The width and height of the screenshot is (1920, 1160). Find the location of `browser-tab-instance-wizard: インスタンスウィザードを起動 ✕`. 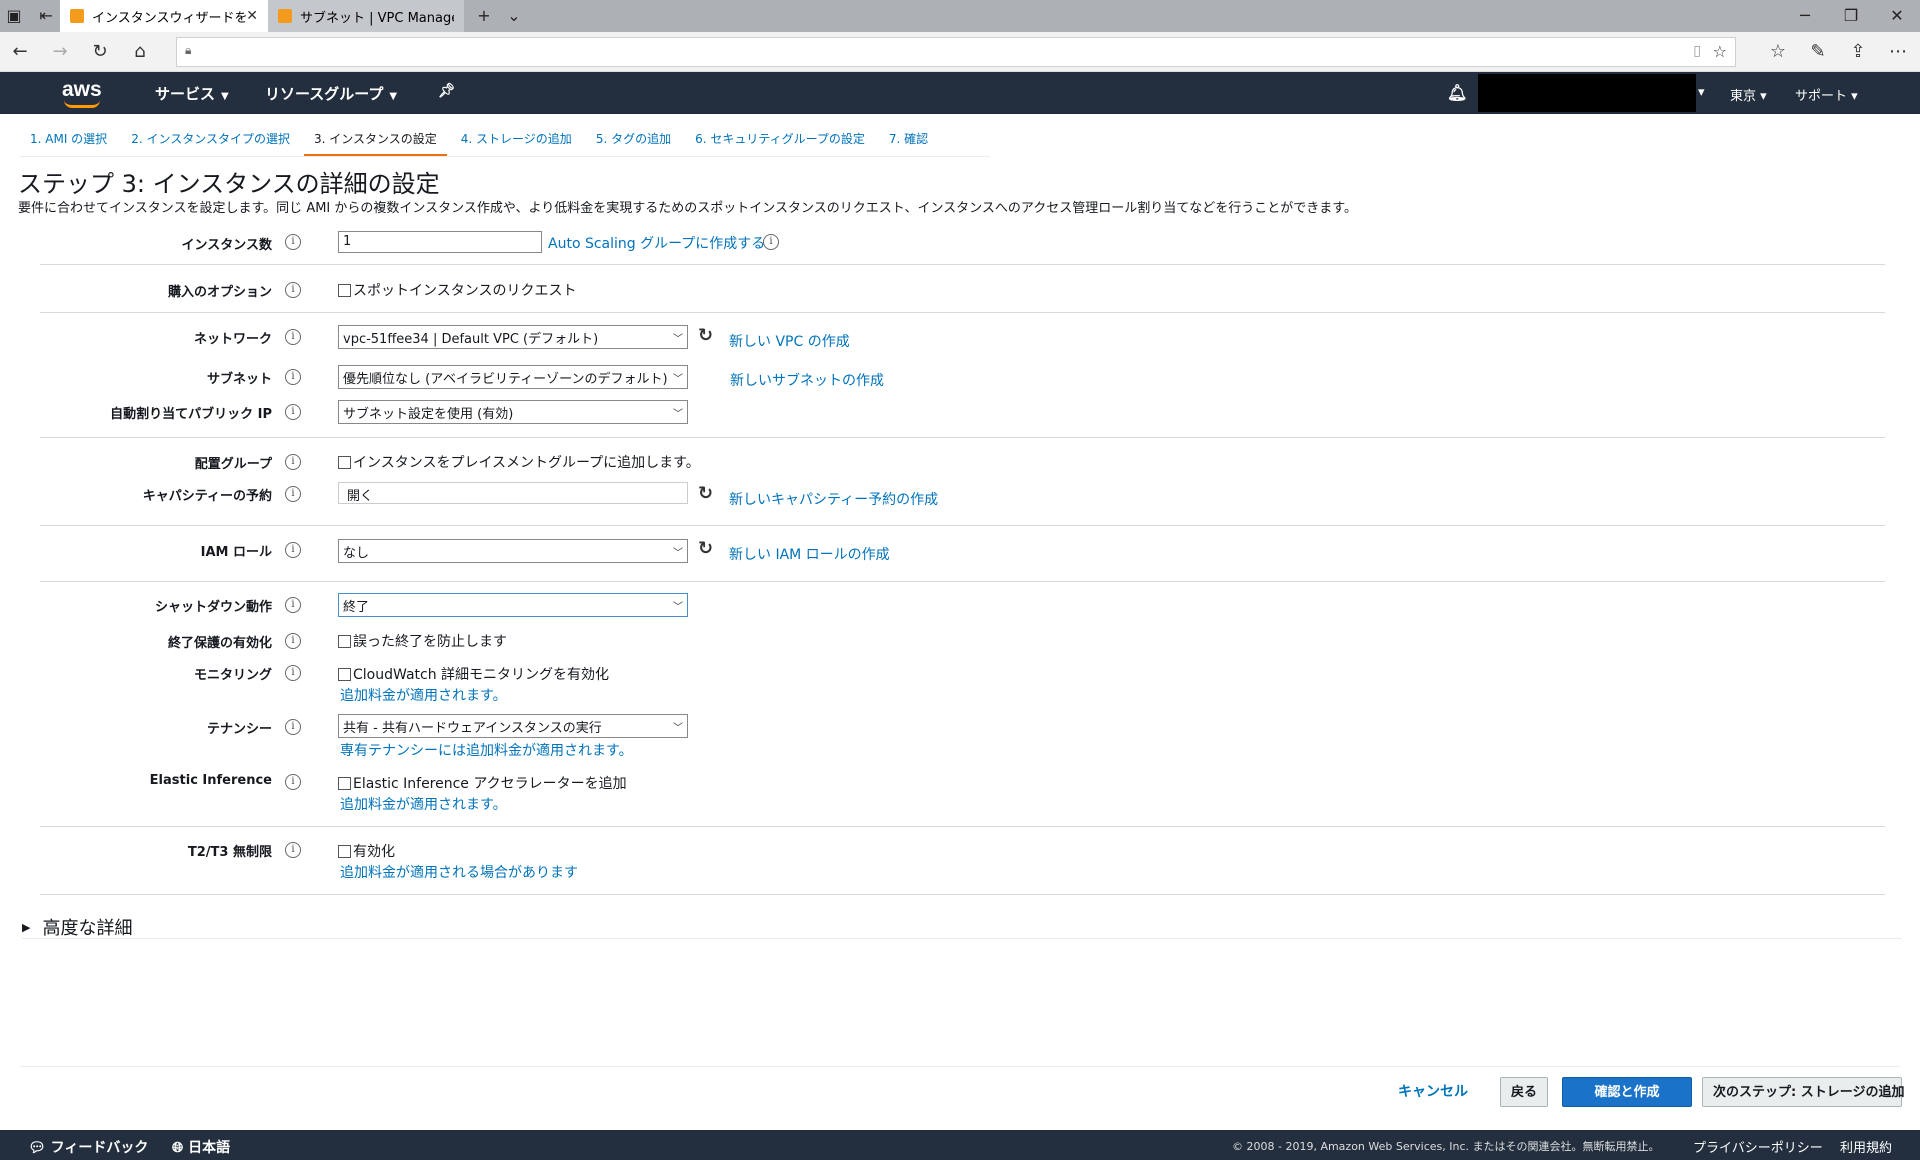

browser-tab-instance-wizard: インスタンスウィザードを起動 ✕ is located at coordinates (164, 16).